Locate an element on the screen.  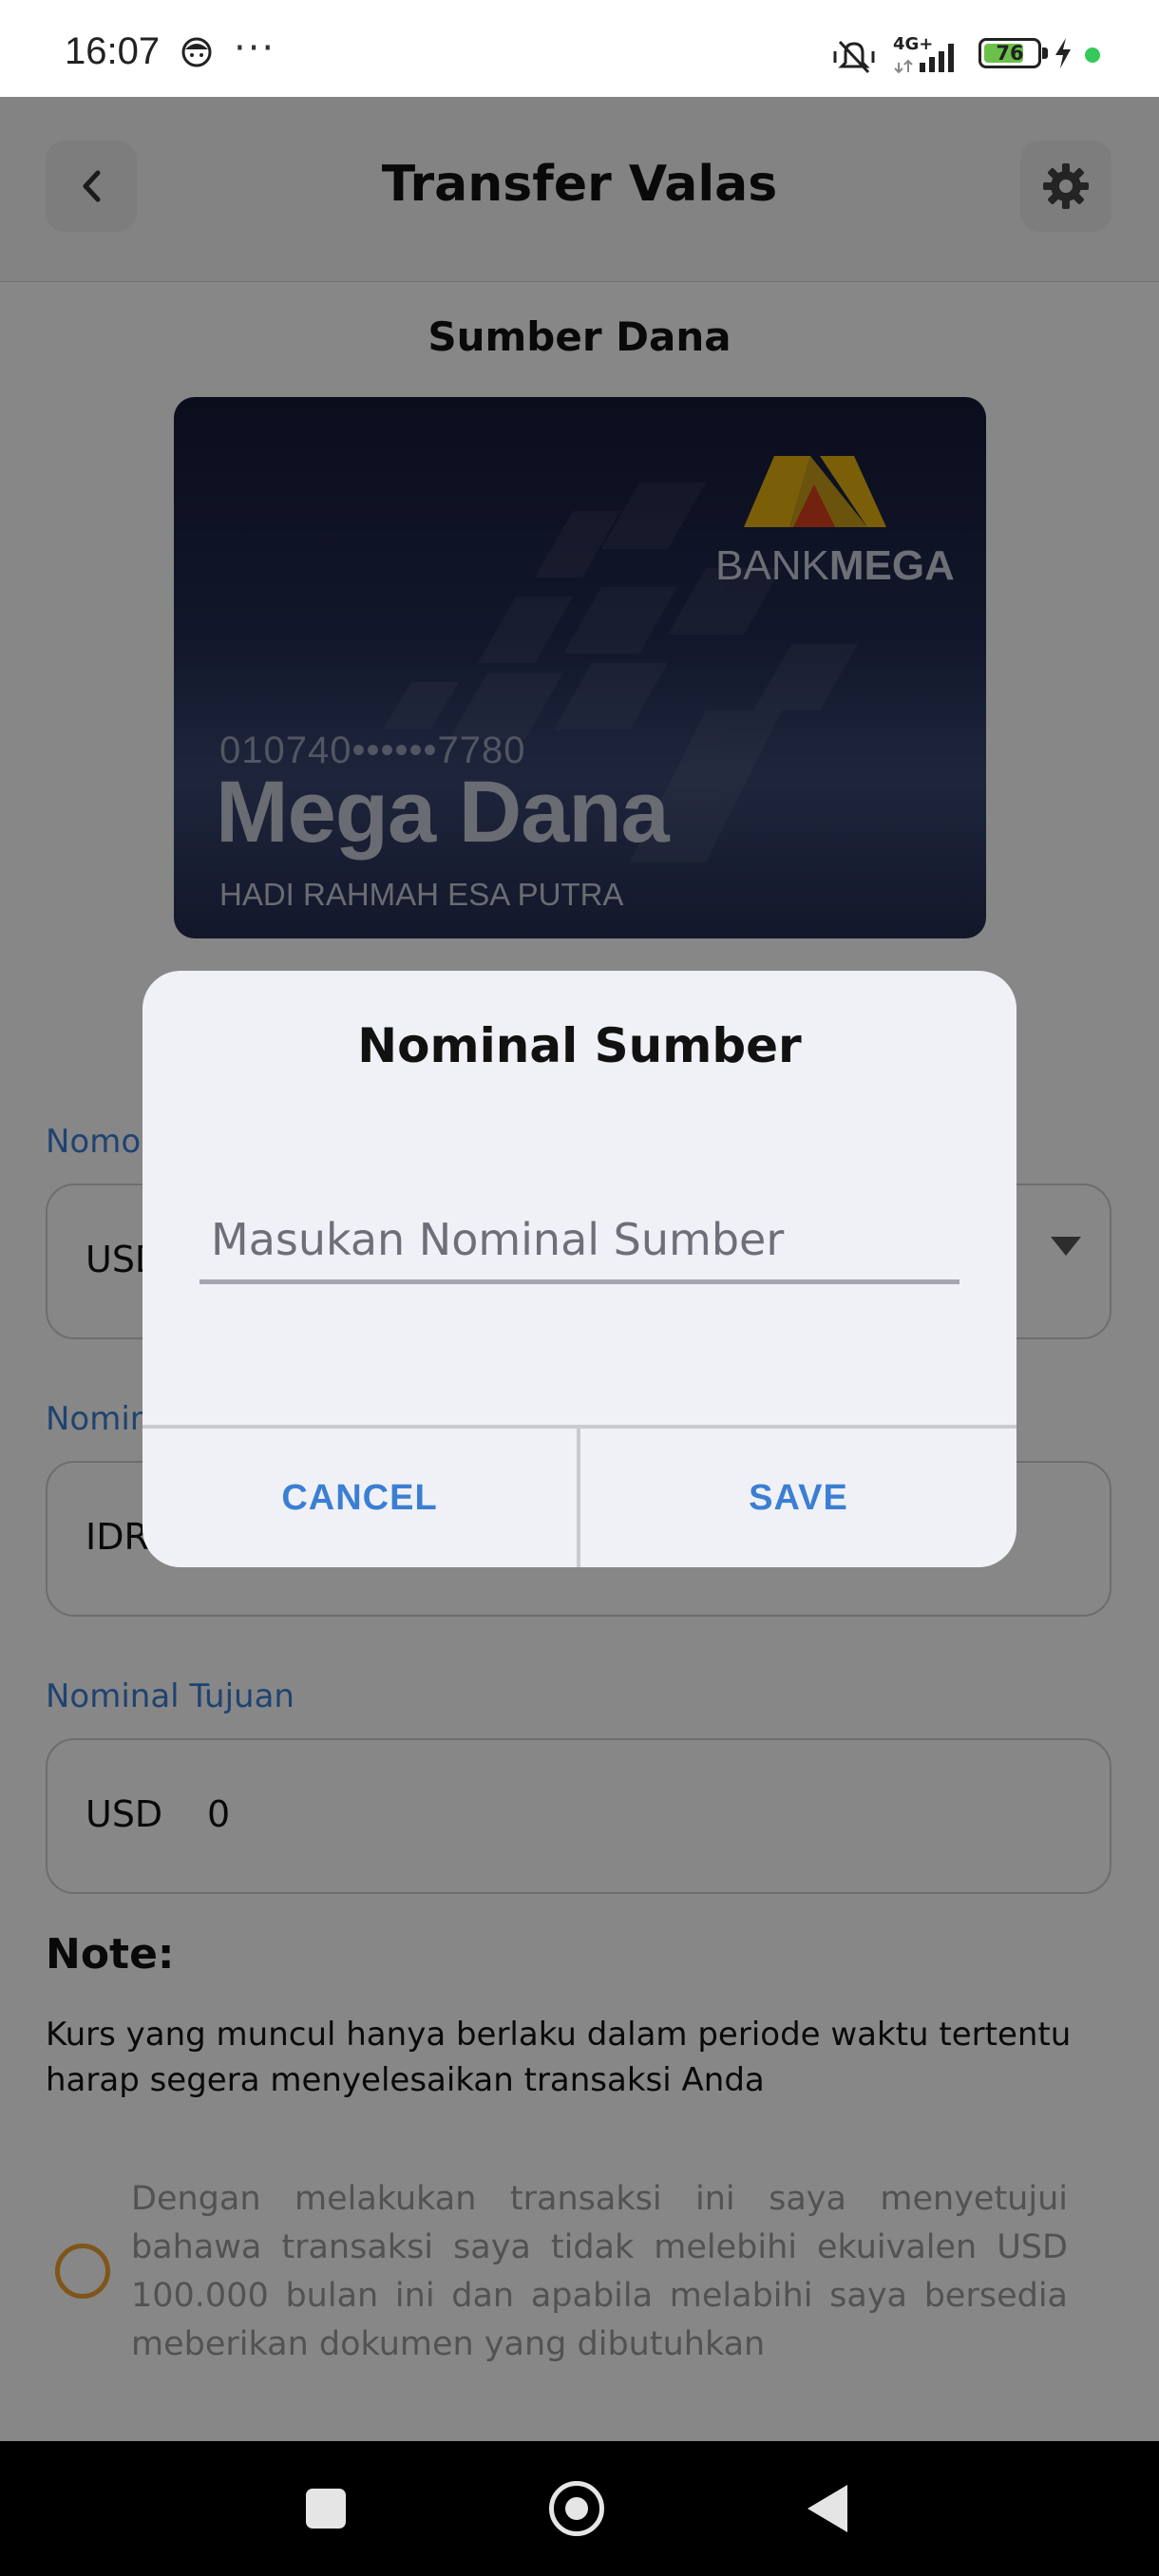
recents-square-icon is located at coordinates (326, 2509).